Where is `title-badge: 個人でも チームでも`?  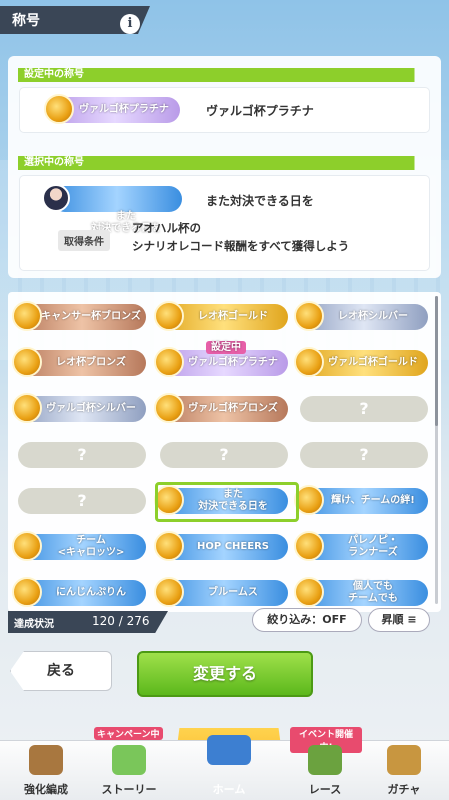 title-badge: 個人でも チームでも is located at coordinates (361, 592).